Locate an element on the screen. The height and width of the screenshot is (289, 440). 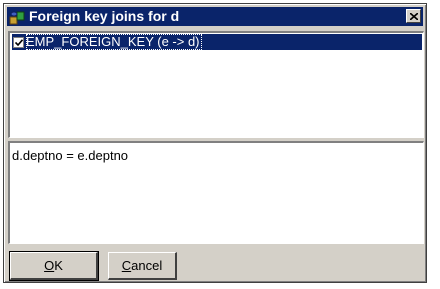
cancel-mnemonic: C is located at coordinates (126, 265).